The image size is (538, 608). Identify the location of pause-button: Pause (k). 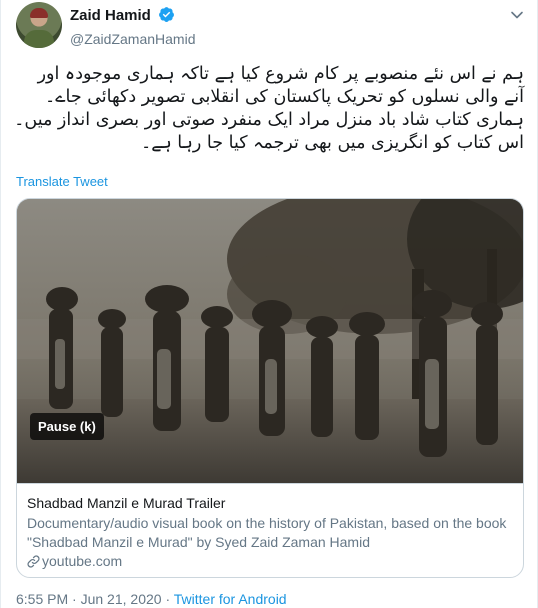
(67, 426).